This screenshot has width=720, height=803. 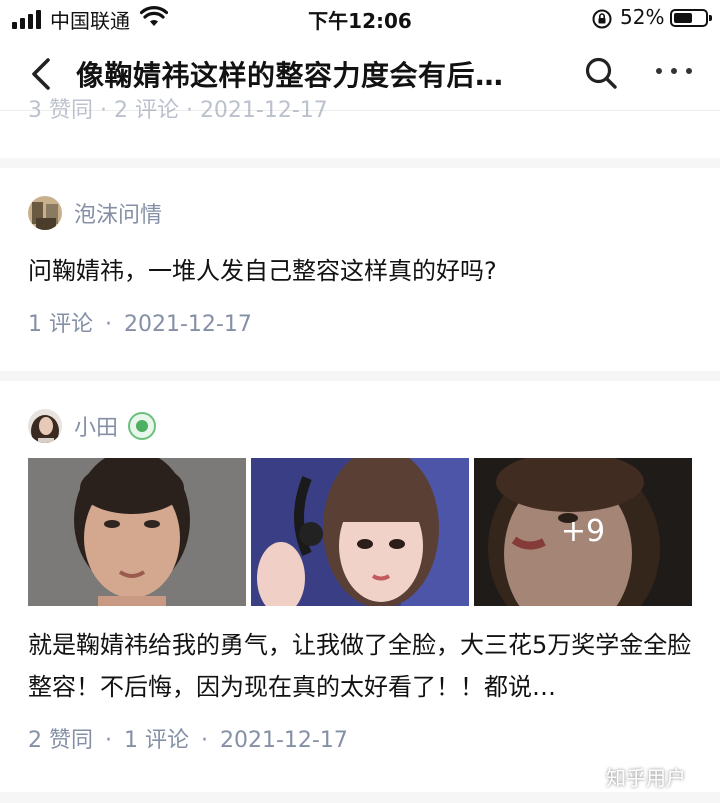 What do you see at coordinates (646, 778) in the screenshot?
I see `watermark: 知乎用户` at bounding box center [646, 778].